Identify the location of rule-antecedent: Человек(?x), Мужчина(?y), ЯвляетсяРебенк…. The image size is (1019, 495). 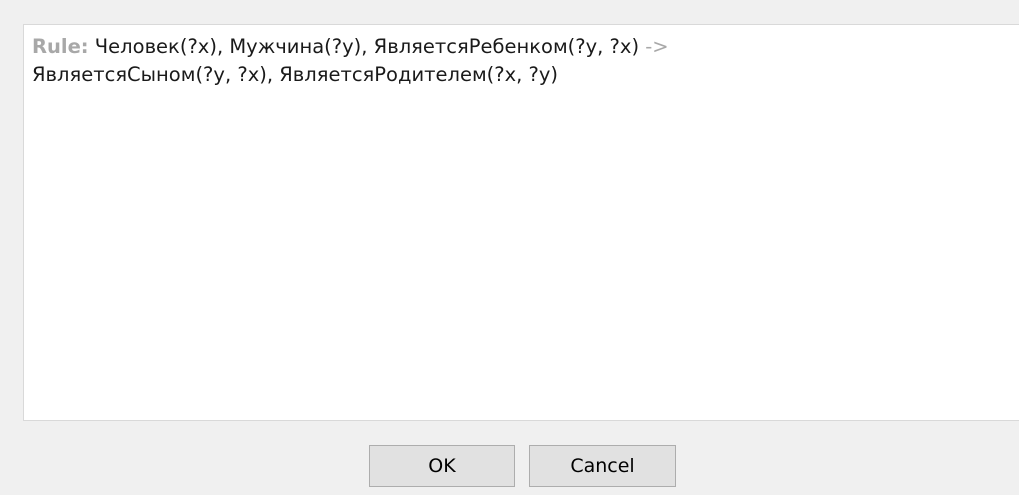
(367, 46).